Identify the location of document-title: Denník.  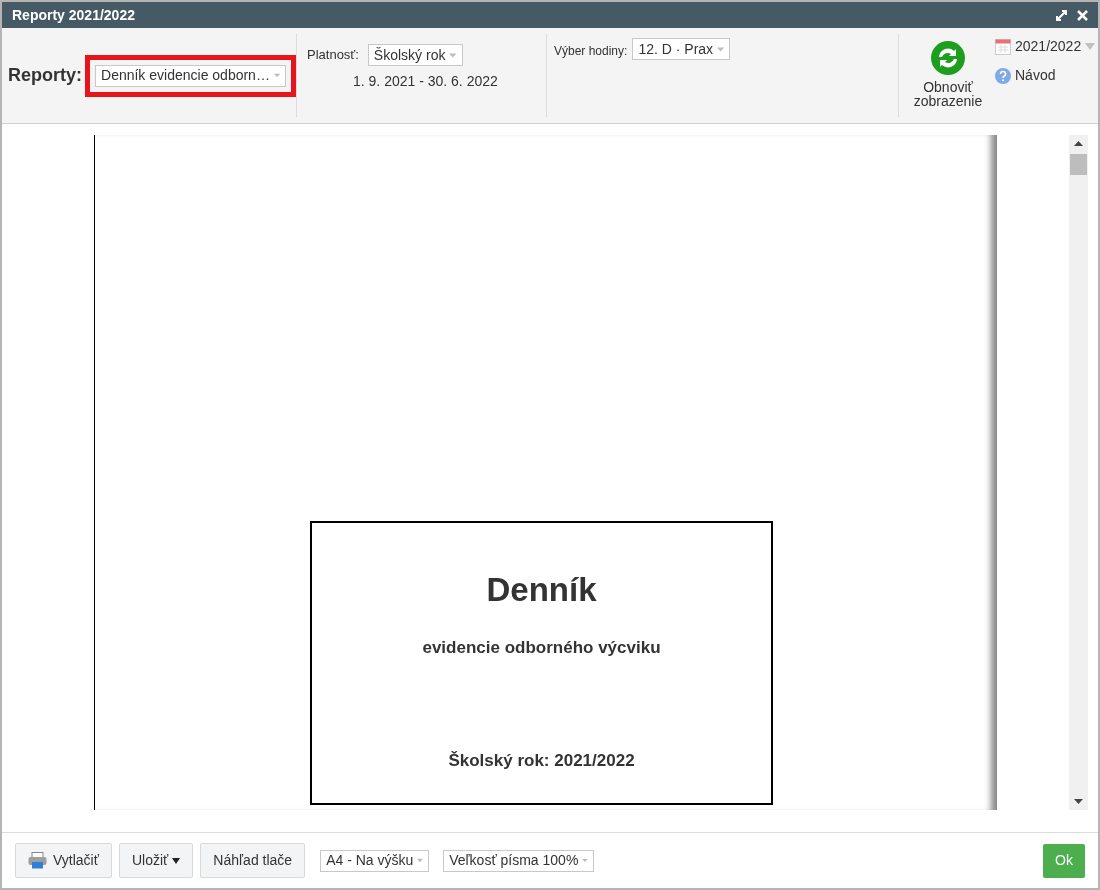
(541, 590).